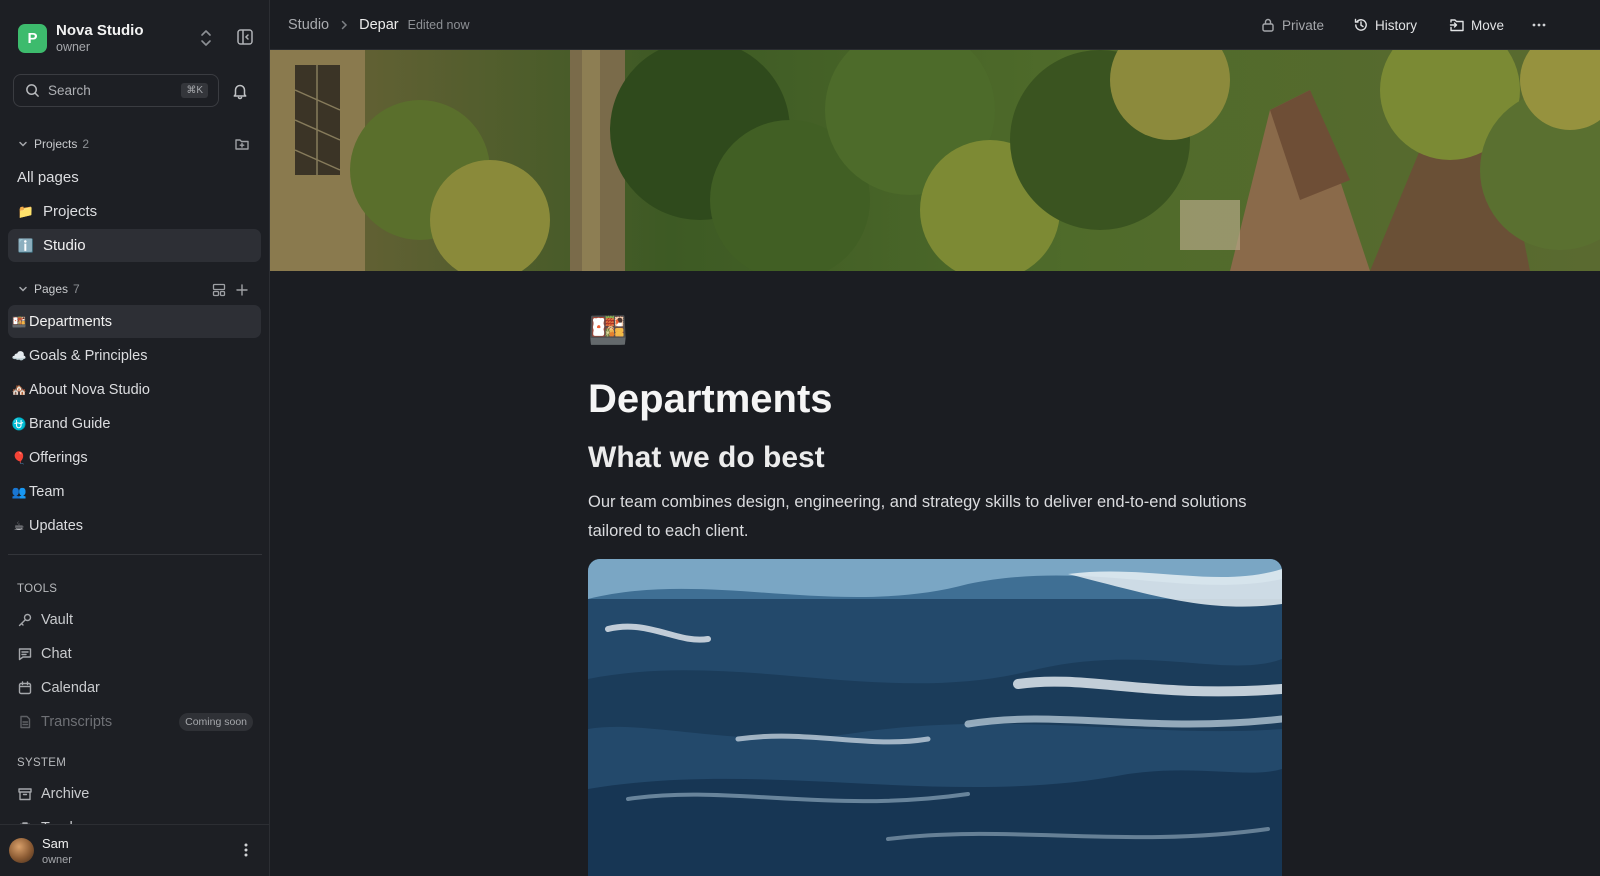  Describe the element at coordinates (76, 289) in the screenshot. I see `pages-count: 7` at that location.